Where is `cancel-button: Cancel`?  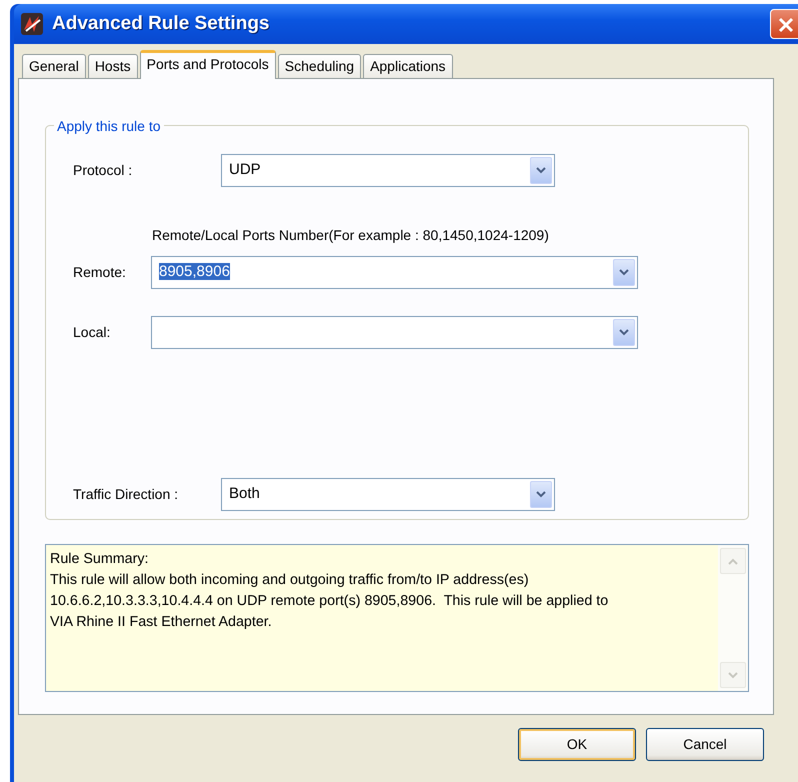 cancel-button: Cancel is located at coordinates (705, 744).